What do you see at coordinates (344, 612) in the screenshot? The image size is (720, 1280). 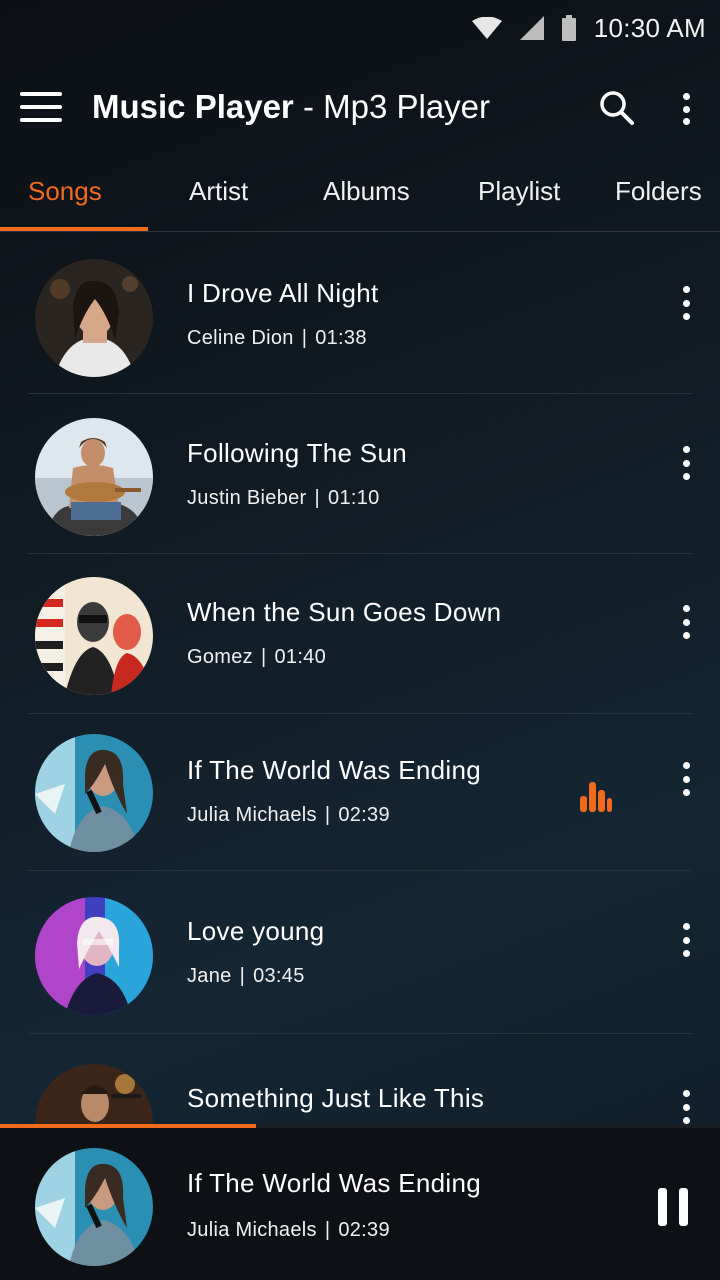 I see `song-title: When the Sun Goes Down` at bounding box center [344, 612].